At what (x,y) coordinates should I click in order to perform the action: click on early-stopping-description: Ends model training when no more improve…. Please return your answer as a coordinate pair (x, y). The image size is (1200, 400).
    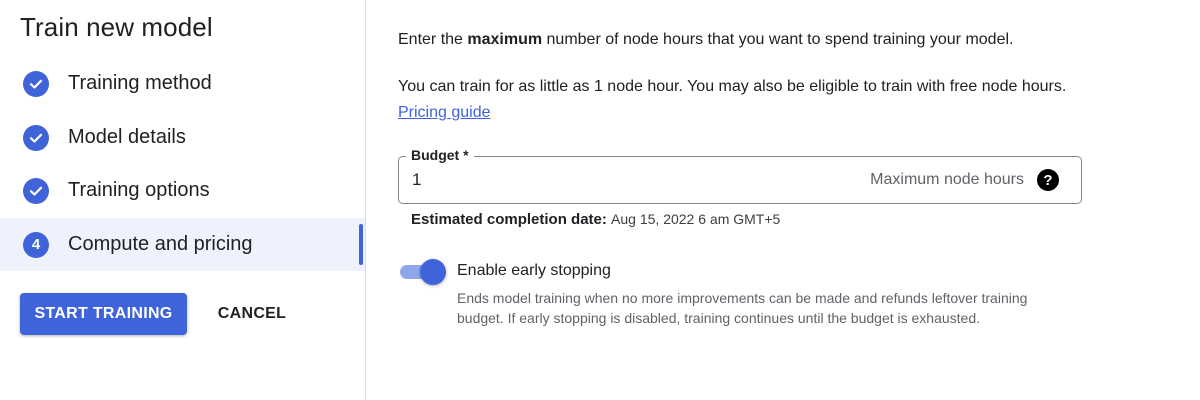
    Looking at the image, I should click on (742, 308).